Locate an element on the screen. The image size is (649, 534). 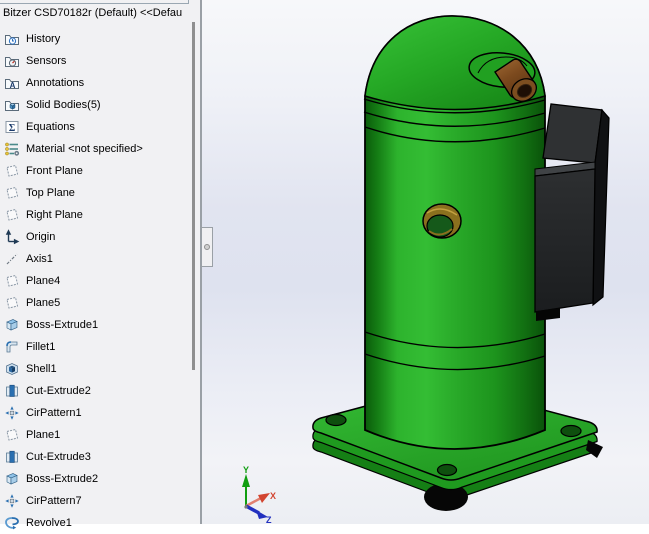
svg-text: A is located at coordinates (13, 85).